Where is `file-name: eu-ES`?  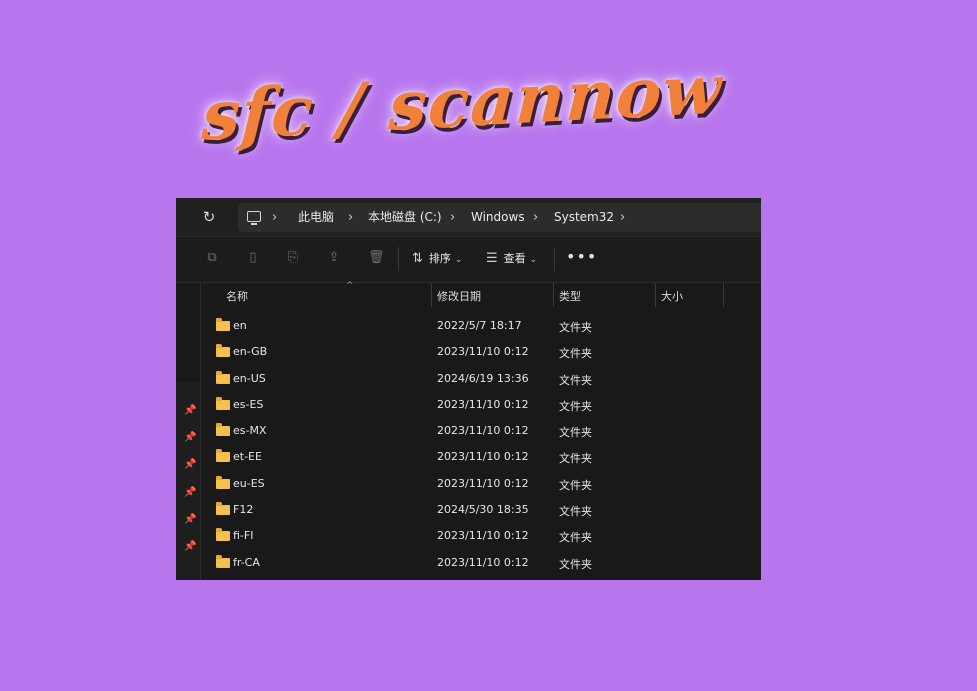 file-name: eu-ES is located at coordinates (249, 483).